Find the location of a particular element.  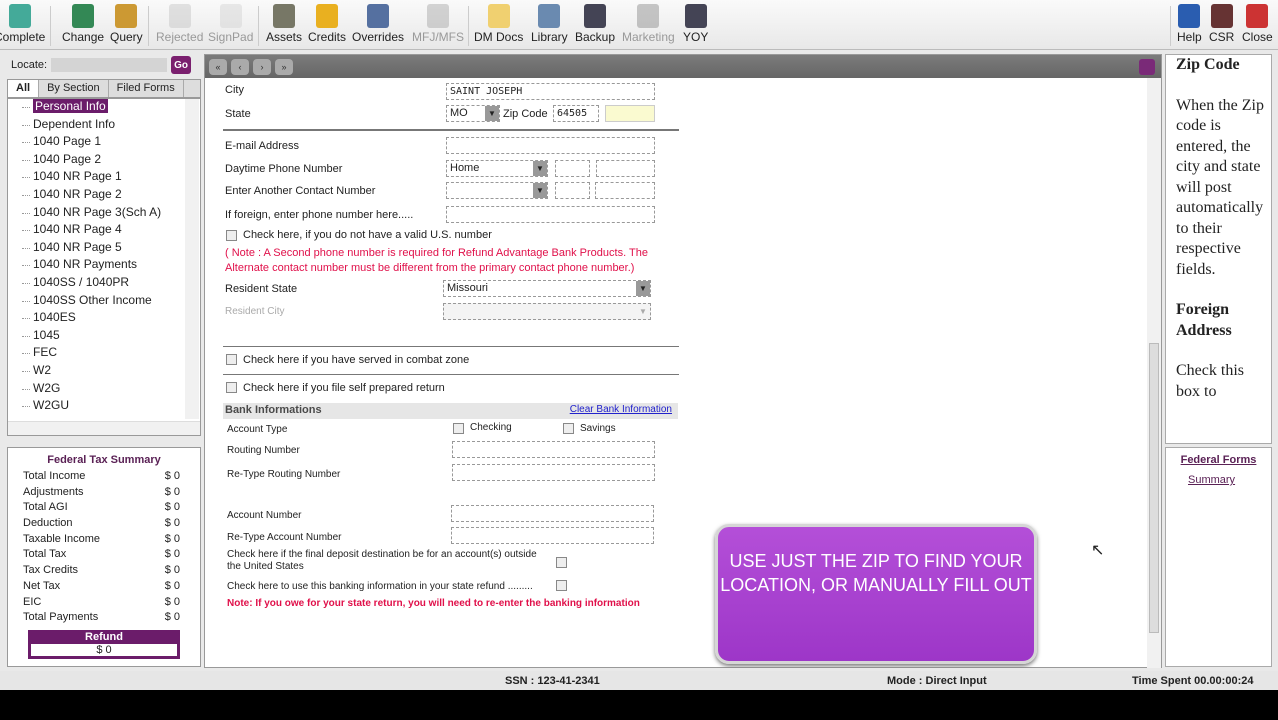

another-phone-area-field is located at coordinates (572, 190).